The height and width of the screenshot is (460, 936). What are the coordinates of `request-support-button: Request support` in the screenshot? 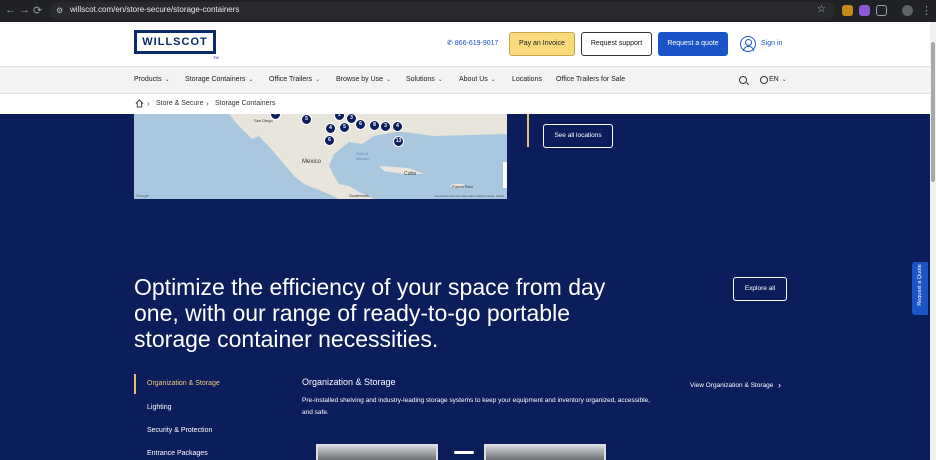 It's located at (616, 44).